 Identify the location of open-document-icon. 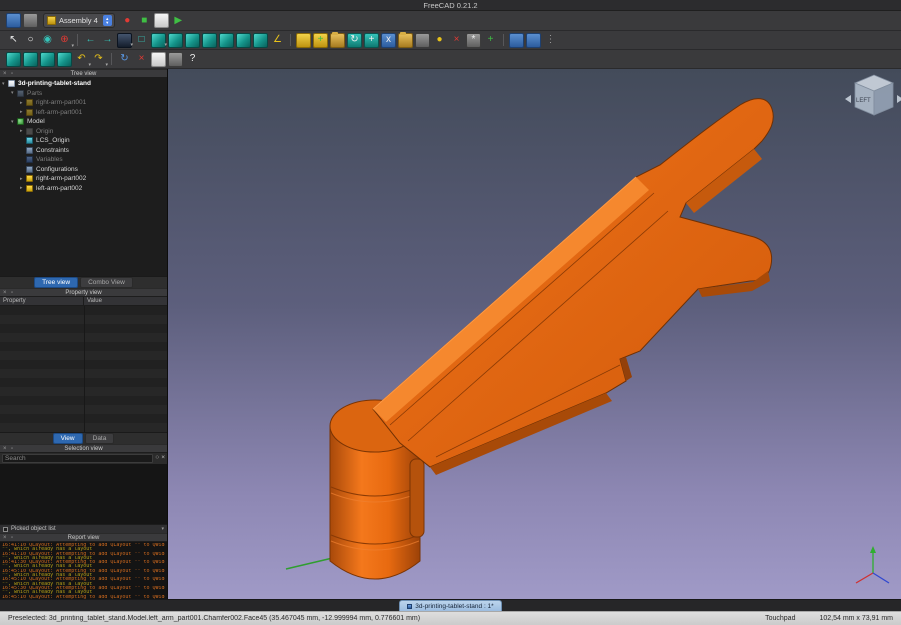
(337, 39).